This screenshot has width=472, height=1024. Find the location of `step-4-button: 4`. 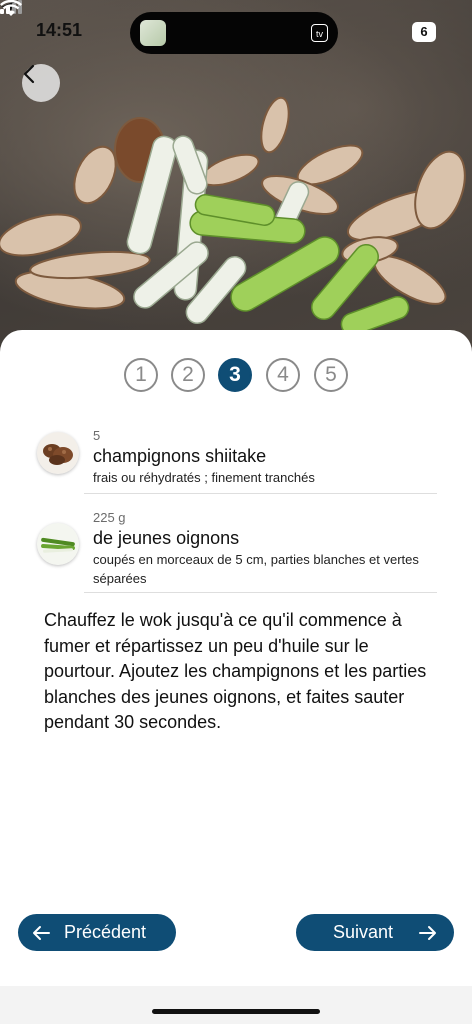

step-4-button: 4 is located at coordinates (283, 375).